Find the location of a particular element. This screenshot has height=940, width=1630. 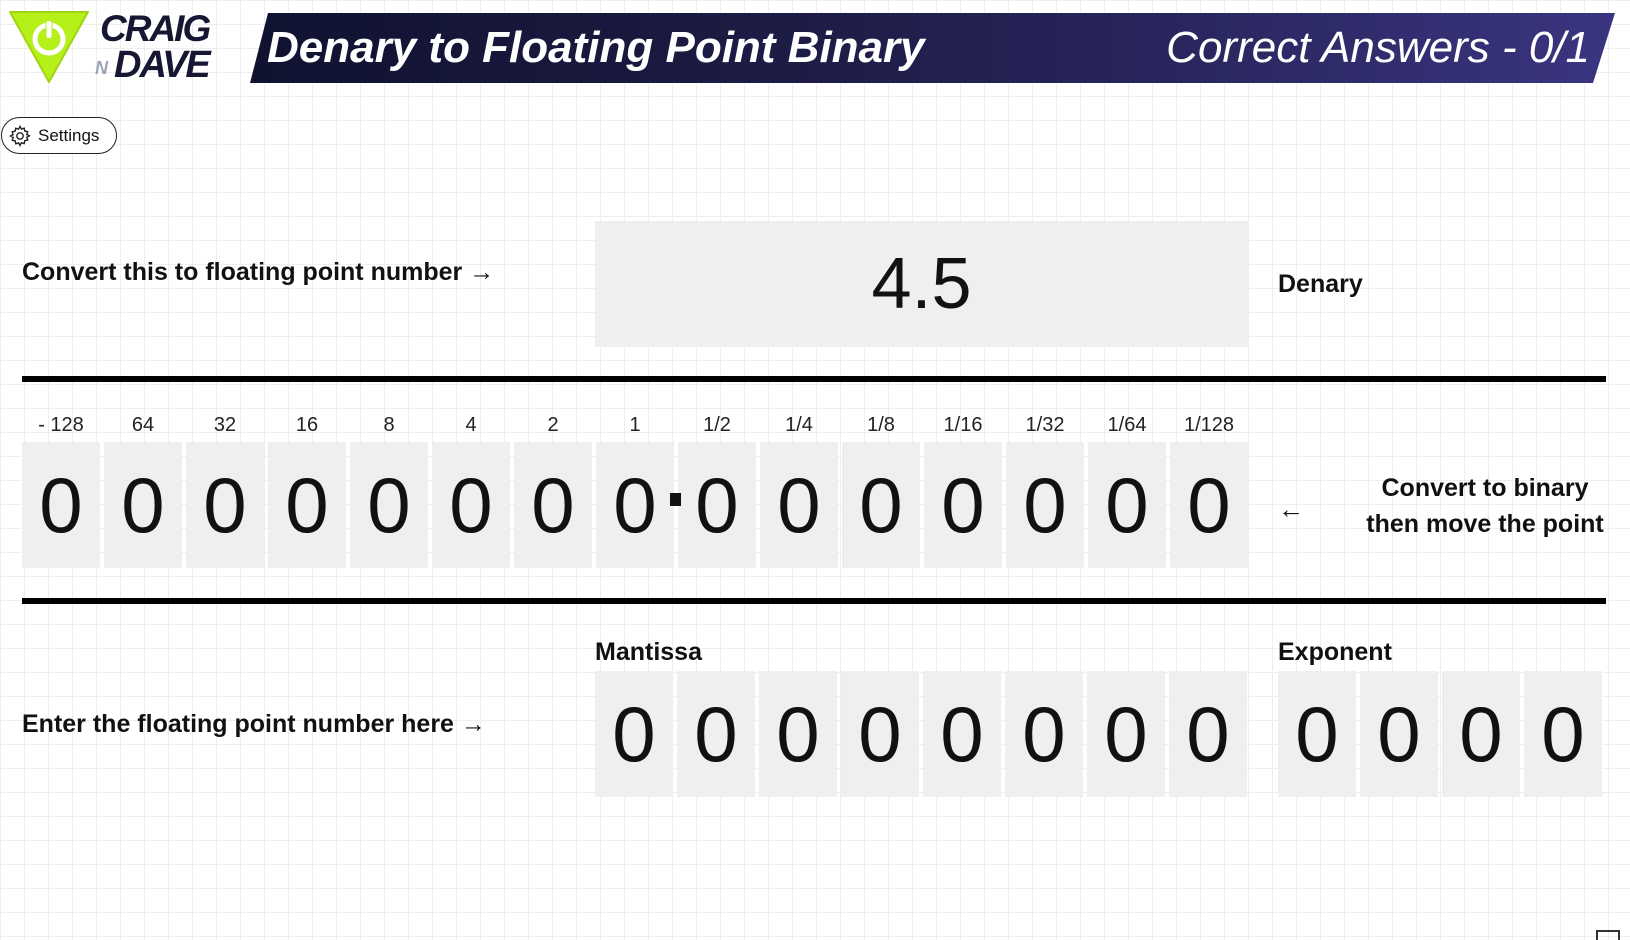

denary-value: 4.5 is located at coordinates (921, 284).